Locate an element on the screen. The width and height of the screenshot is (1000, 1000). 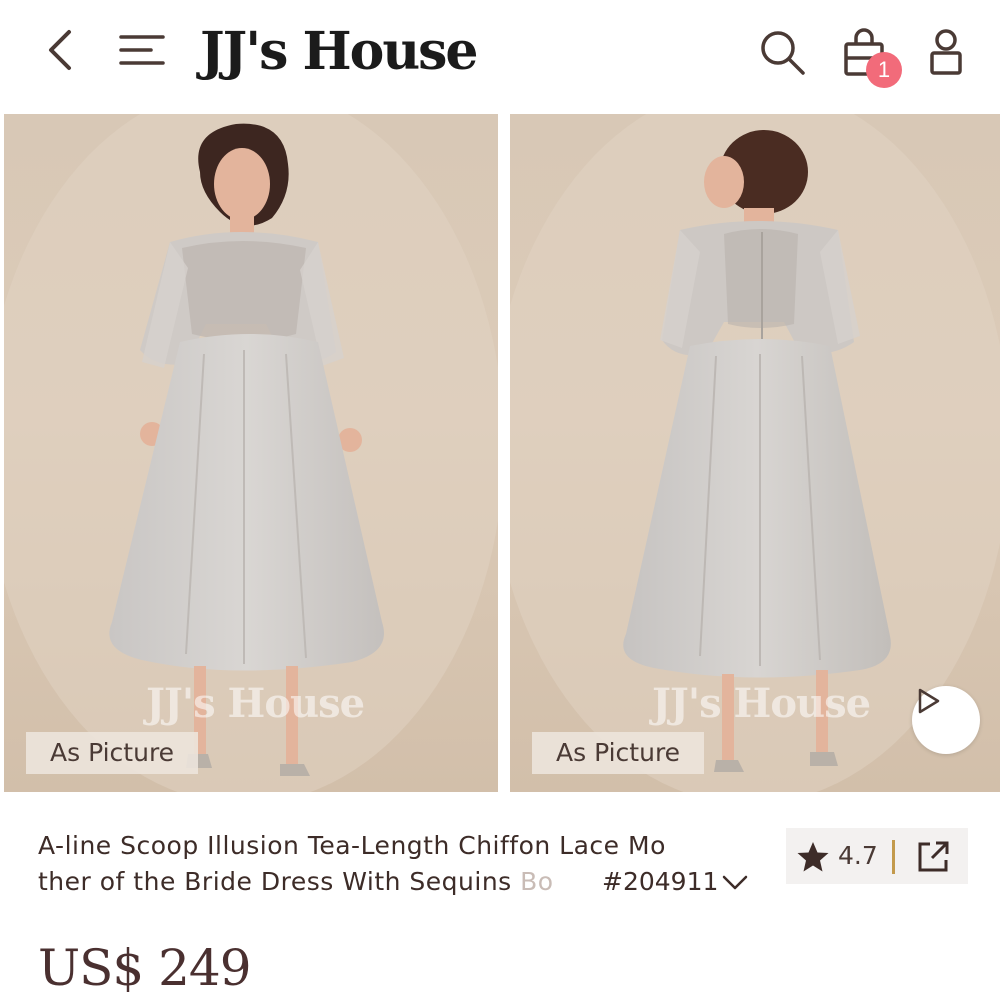
star-icon is located at coordinates (813, 857).